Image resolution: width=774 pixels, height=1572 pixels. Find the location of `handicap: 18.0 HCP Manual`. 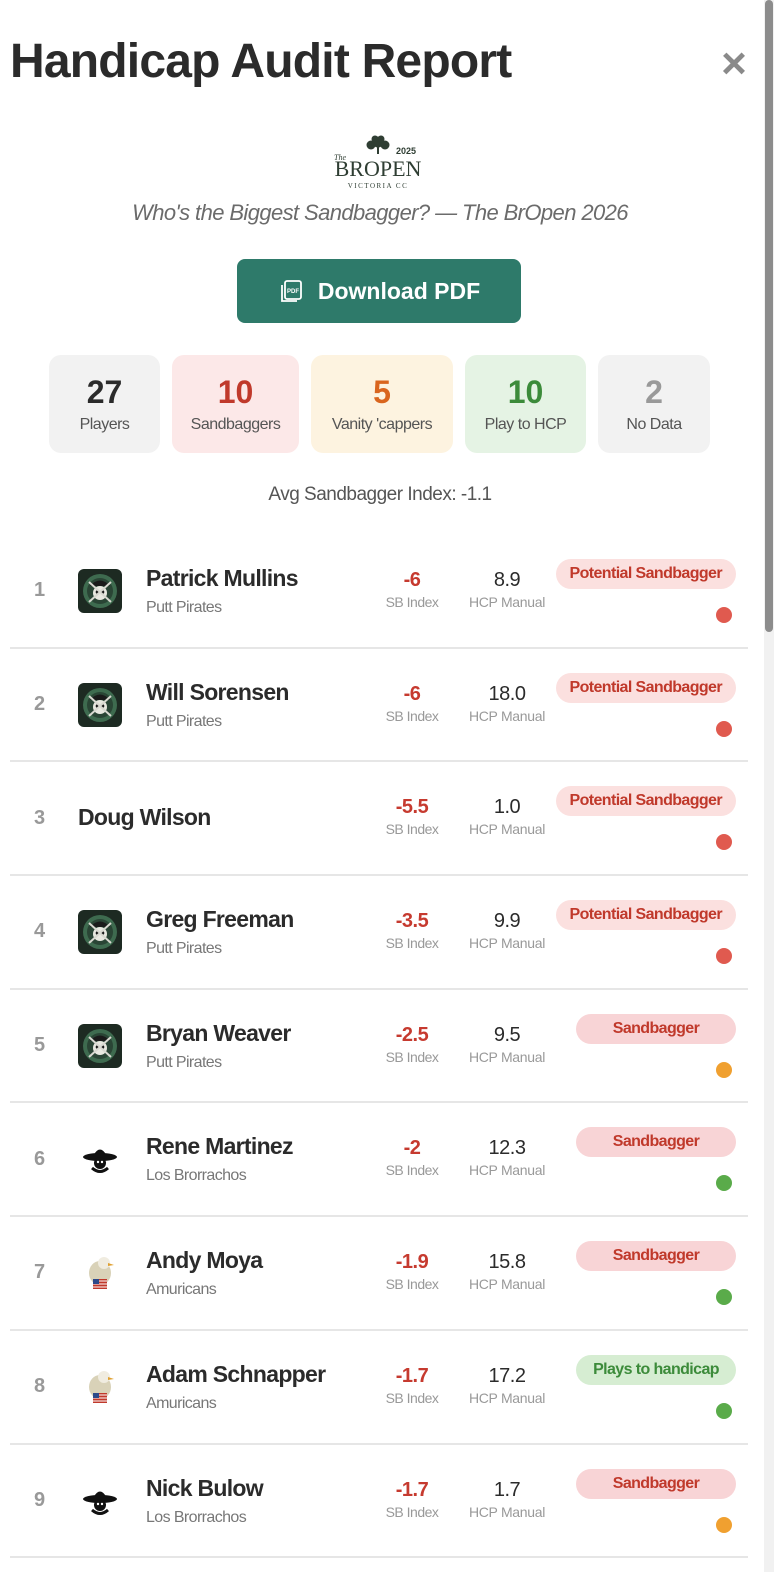

handicap: 18.0 HCP Manual is located at coordinates (507, 703).